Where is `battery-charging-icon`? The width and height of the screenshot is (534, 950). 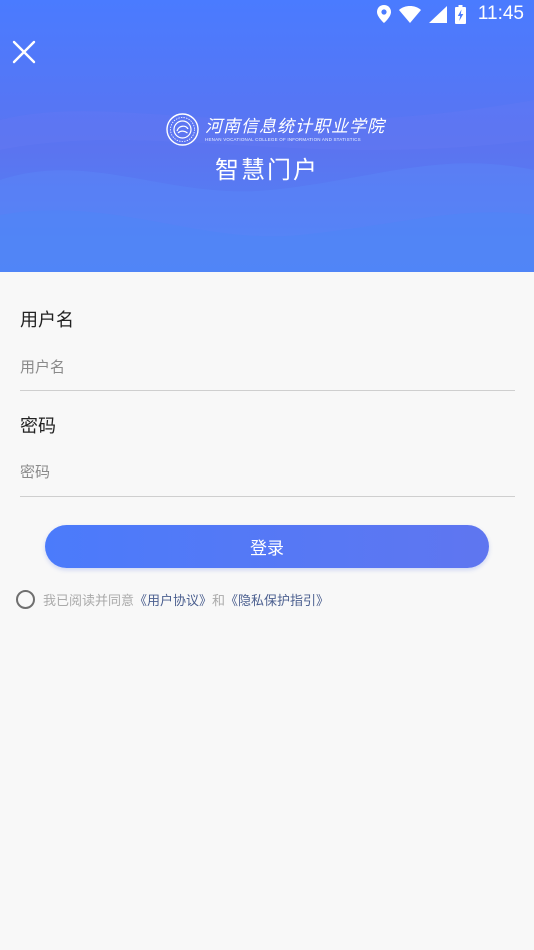
battery-charging-icon is located at coordinates (460, 14).